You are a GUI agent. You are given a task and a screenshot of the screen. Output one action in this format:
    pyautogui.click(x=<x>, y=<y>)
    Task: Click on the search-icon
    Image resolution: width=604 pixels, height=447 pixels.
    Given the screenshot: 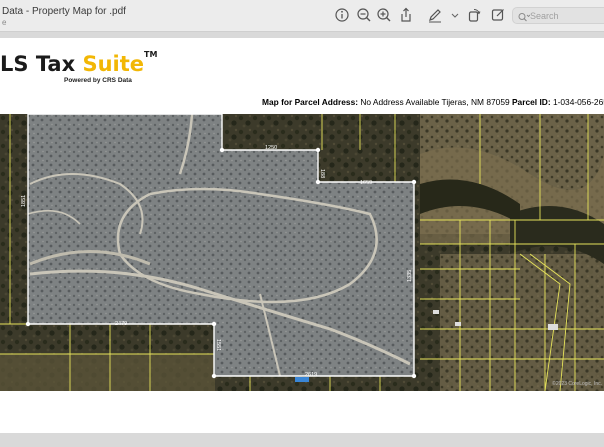 What is the action you would take?
    pyautogui.click(x=523, y=16)
    